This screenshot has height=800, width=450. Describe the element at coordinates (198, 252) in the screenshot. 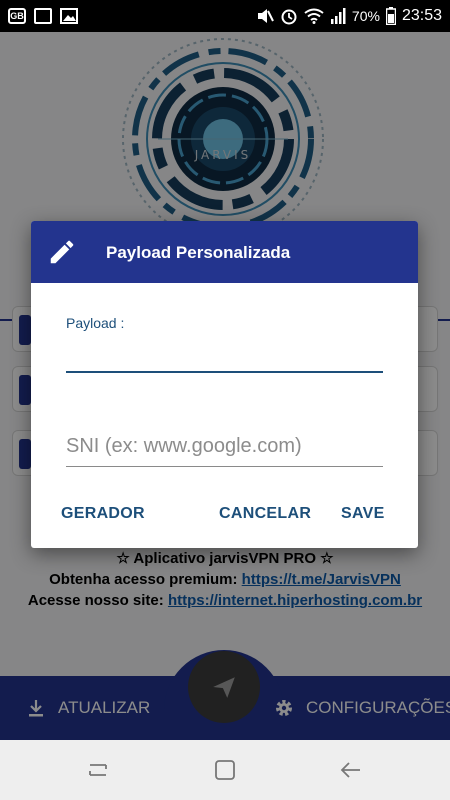

I see `dialog-title: Payload Personalizada` at that location.